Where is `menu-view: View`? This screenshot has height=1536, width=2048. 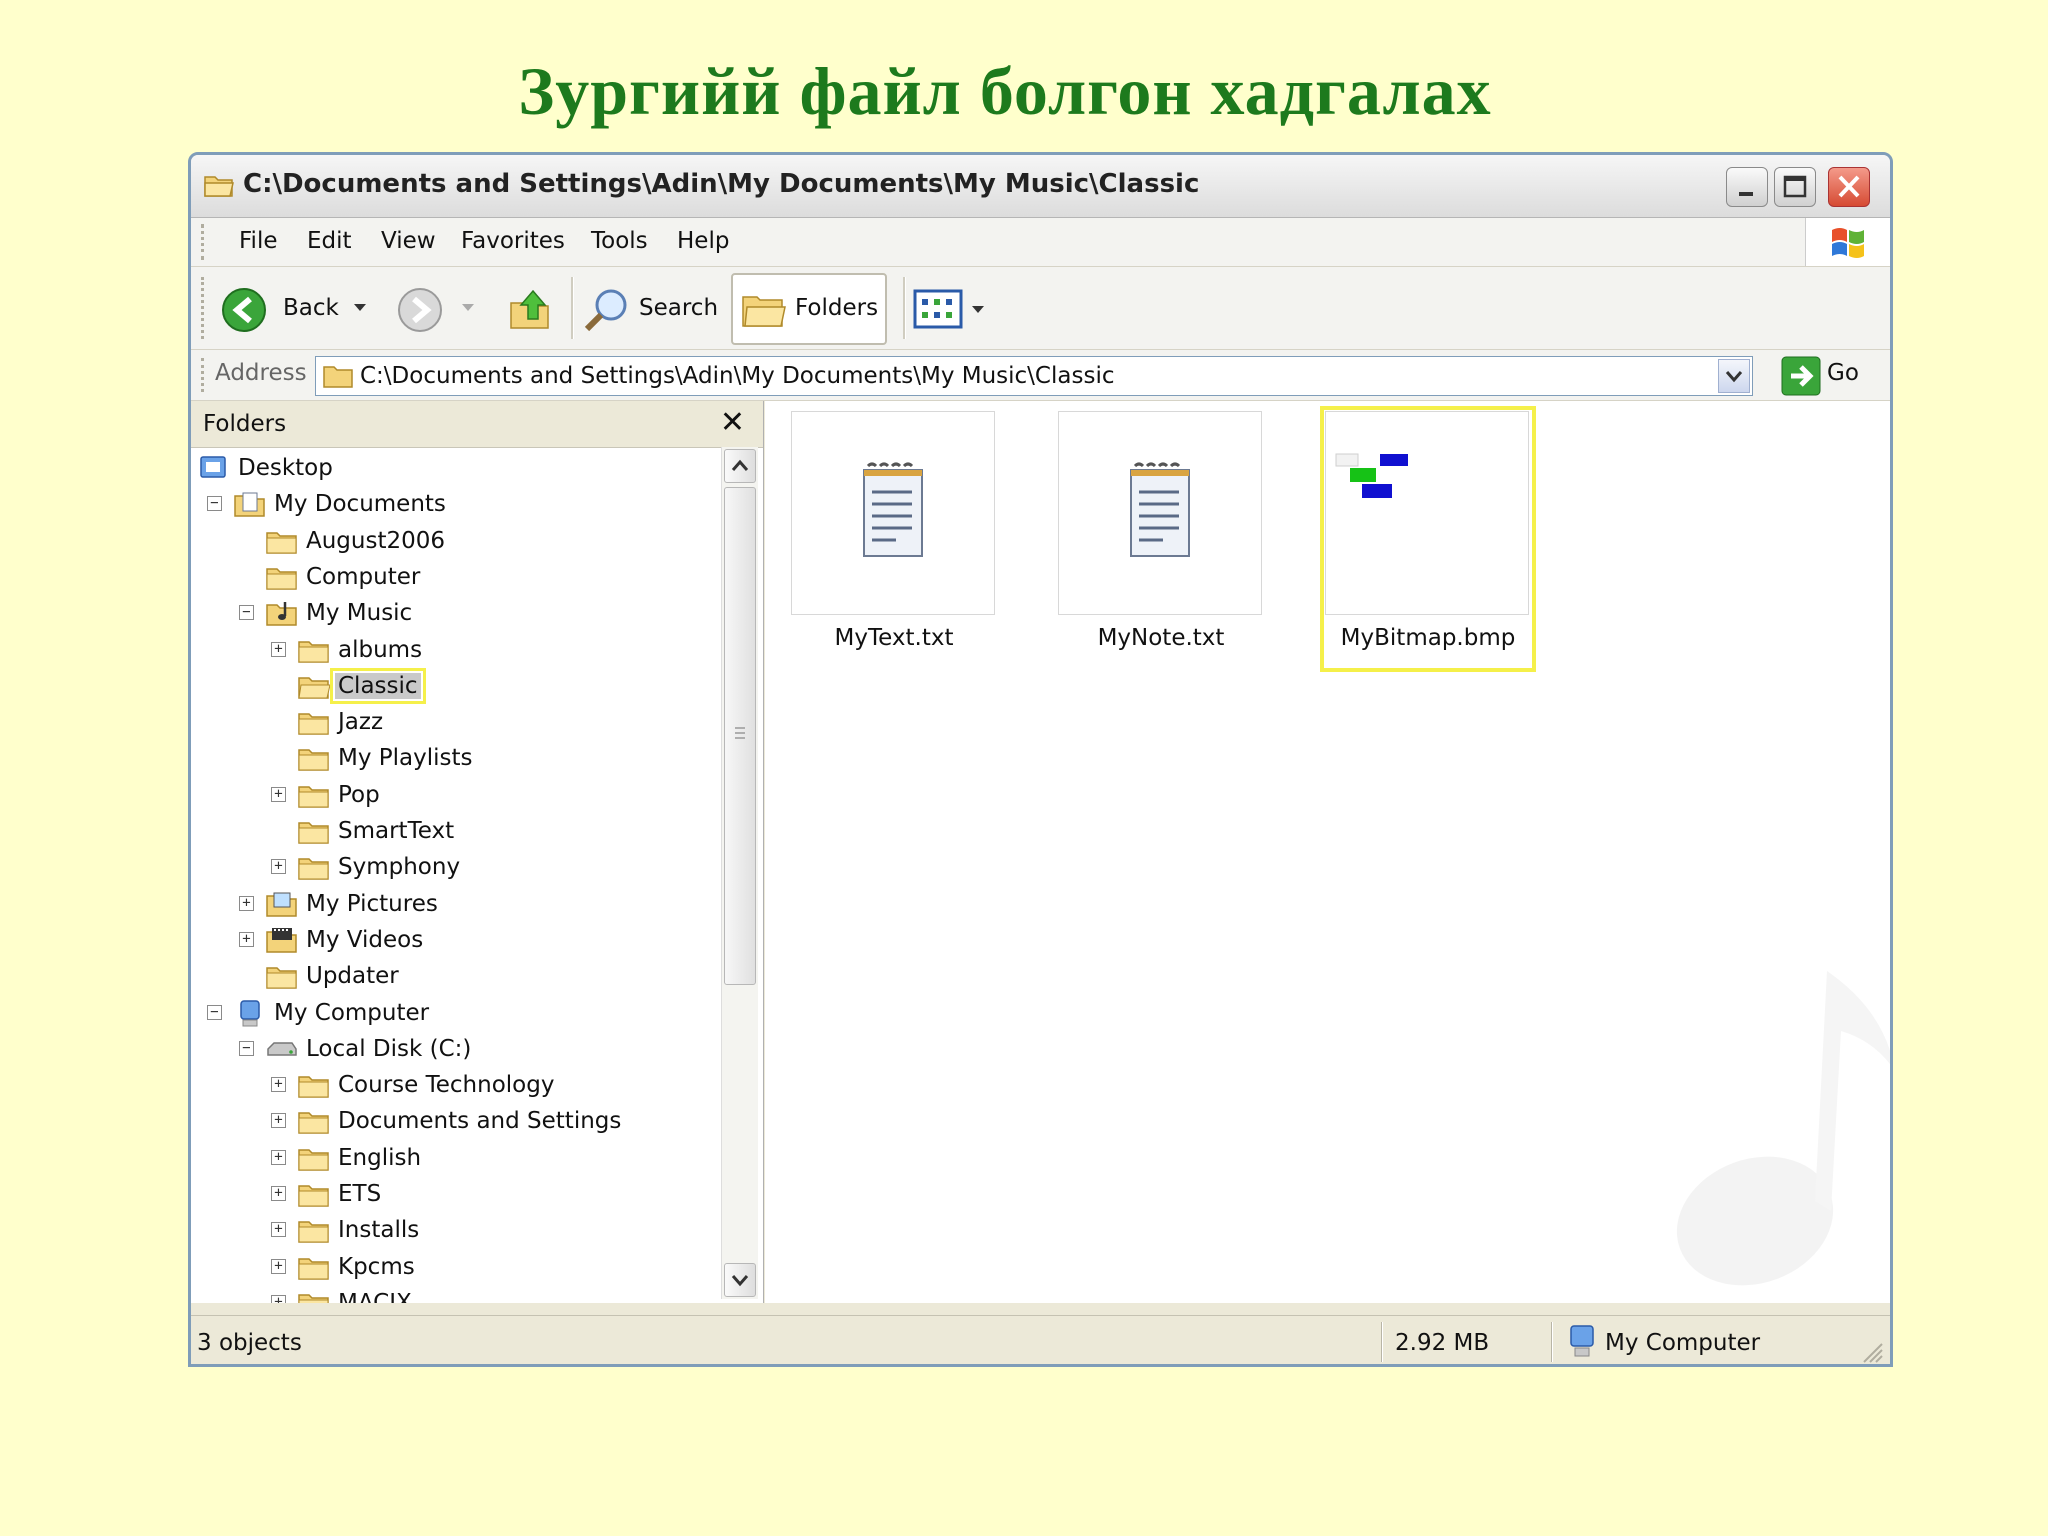
menu-view: View is located at coordinates (408, 241).